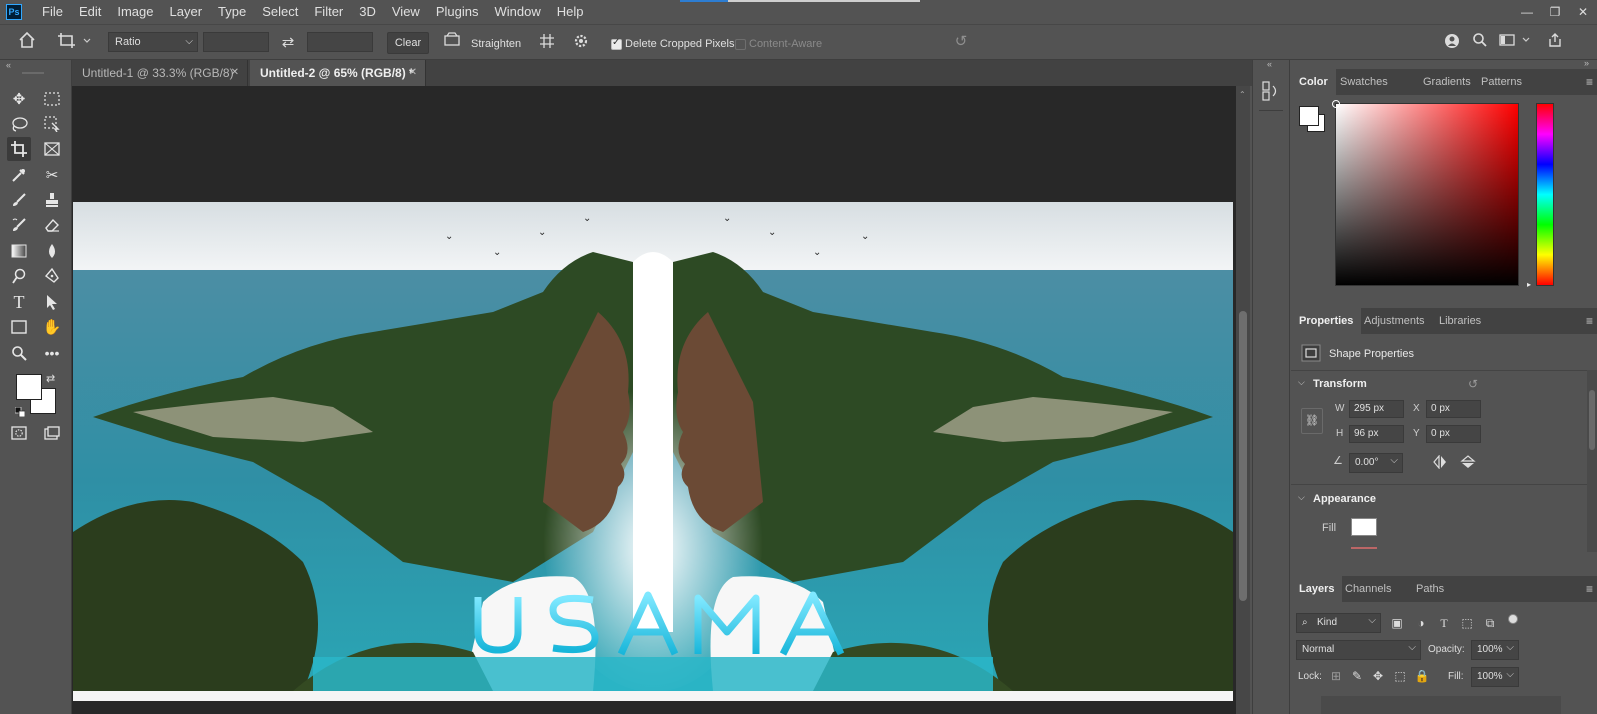 This screenshot has width=1597, height=714. Describe the element at coordinates (52, 12) in the screenshot. I see `menu-file: File` at that location.